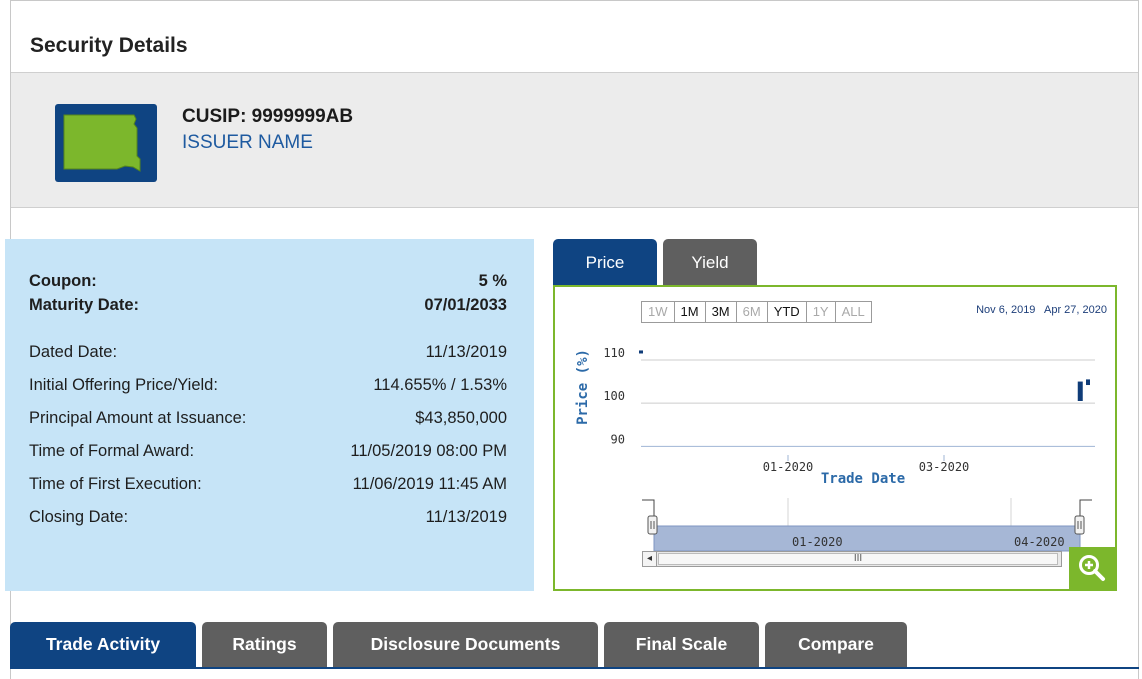  What do you see at coordinates (465, 305) in the screenshot?
I see `detail-value: 07/01/2033` at bounding box center [465, 305].